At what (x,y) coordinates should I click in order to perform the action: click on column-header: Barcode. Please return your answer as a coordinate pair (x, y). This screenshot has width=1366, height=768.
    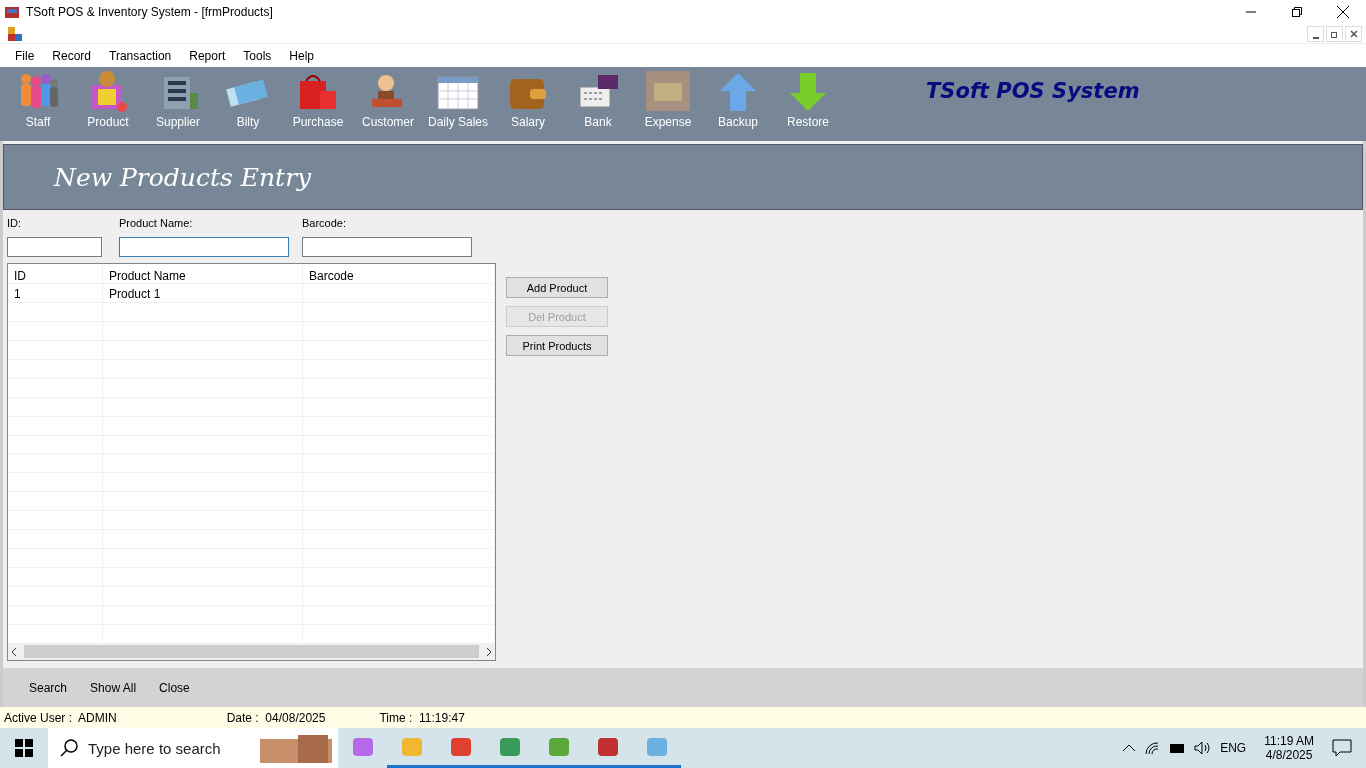
    Looking at the image, I should click on (399, 273).